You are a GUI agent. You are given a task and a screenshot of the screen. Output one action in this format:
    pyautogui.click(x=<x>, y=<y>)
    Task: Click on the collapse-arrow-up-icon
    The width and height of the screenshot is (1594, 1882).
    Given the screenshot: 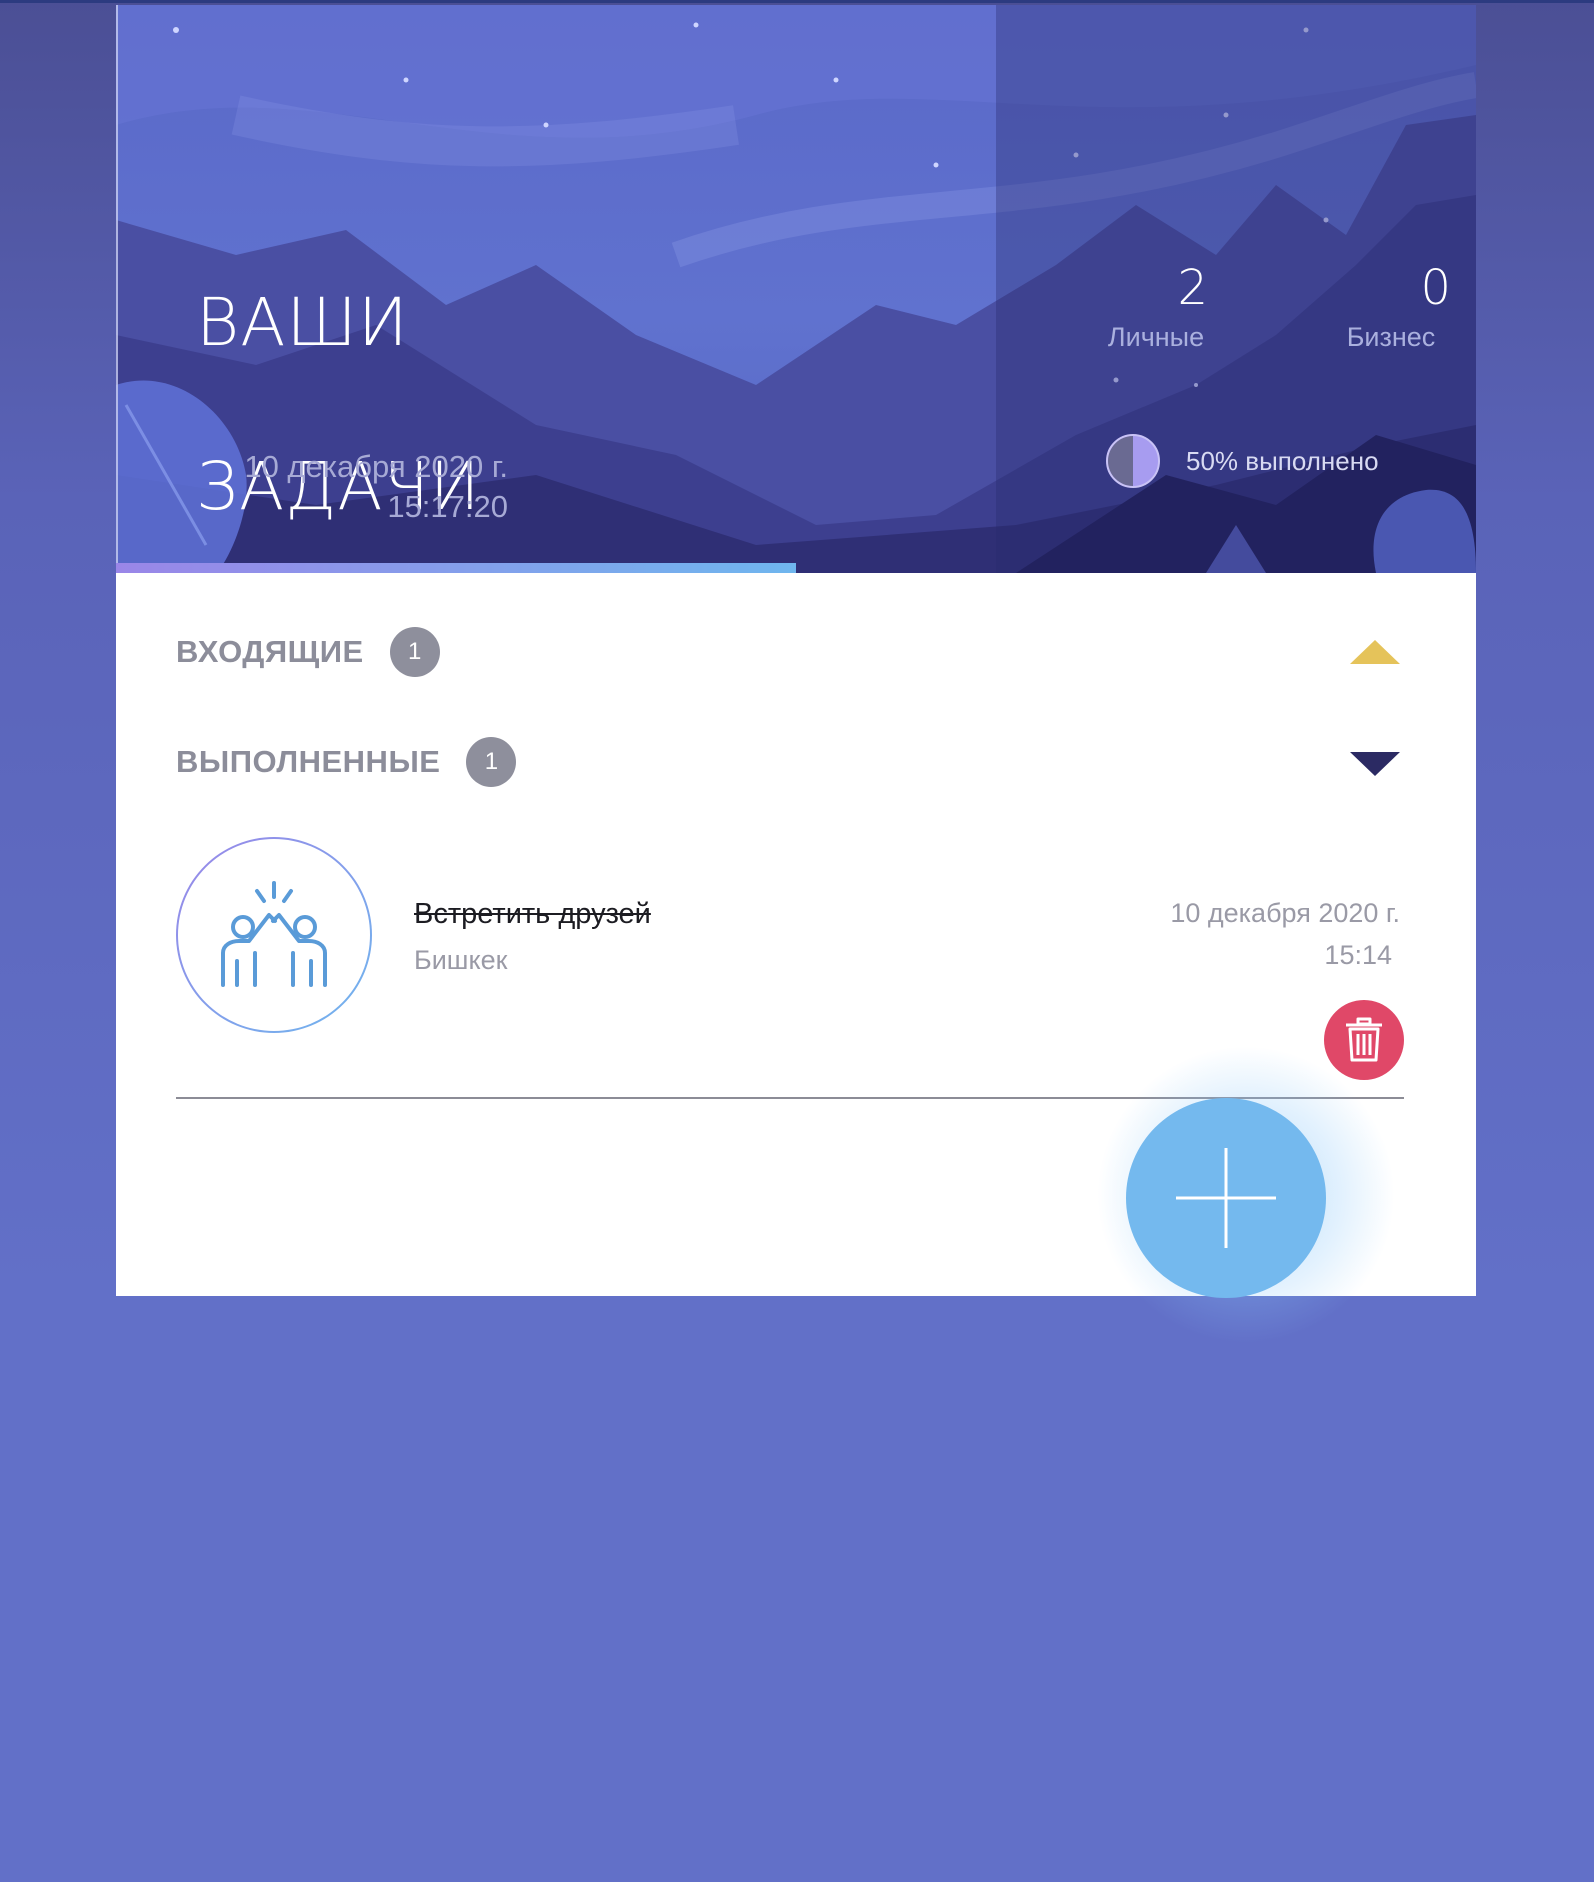 What is the action you would take?
    pyautogui.click(x=1375, y=652)
    